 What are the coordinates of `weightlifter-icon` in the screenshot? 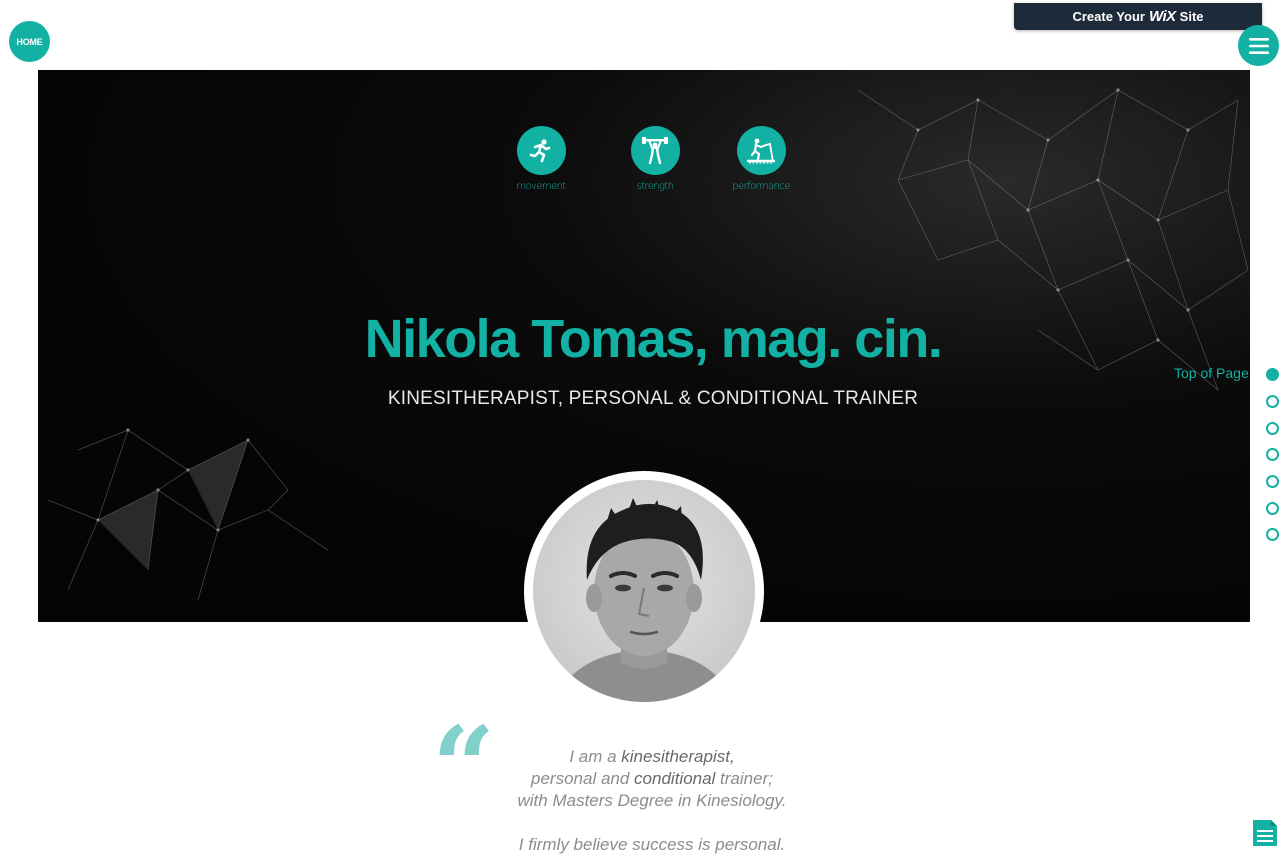 It's located at (655, 150).